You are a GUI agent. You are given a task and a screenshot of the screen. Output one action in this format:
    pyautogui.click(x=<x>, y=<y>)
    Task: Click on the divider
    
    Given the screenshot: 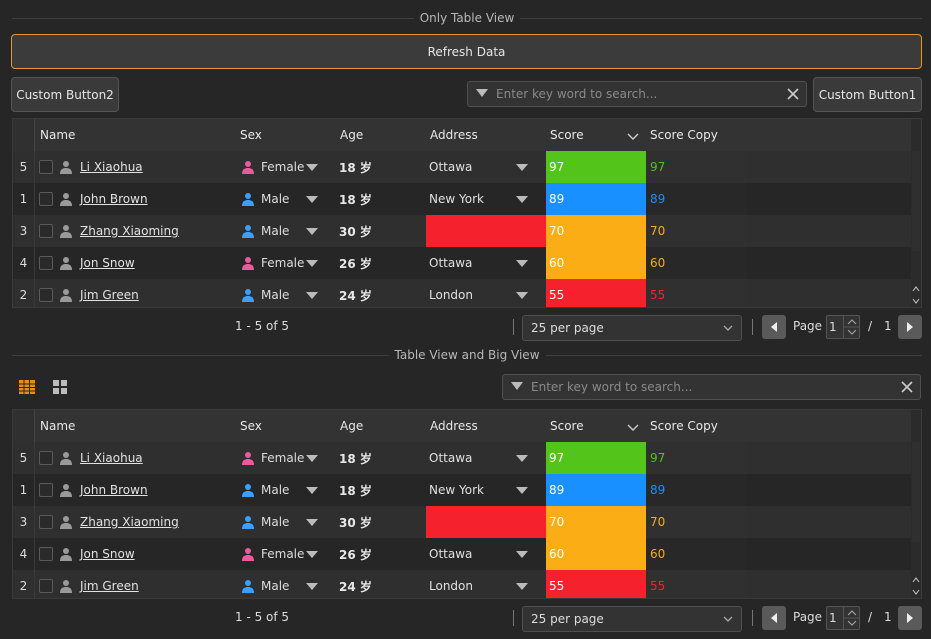 What is the action you would take?
    pyautogui.click(x=513, y=618)
    